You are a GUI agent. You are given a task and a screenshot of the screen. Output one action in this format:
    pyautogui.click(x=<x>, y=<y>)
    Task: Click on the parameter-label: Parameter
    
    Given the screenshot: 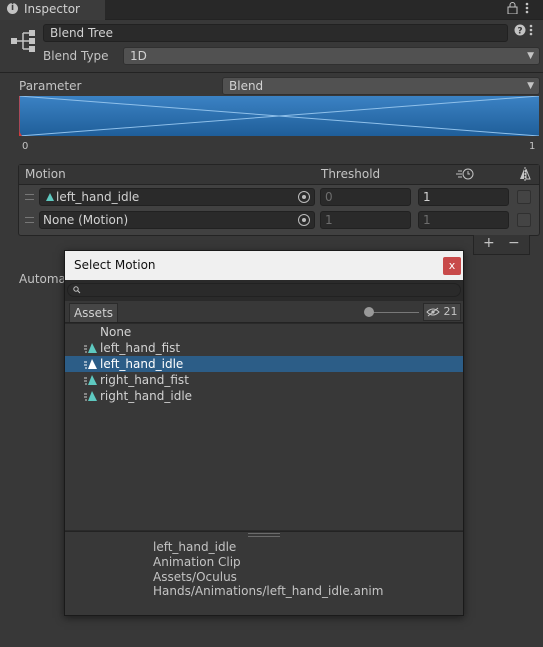 What is the action you would take?
    pyautogui.click(x=50, y=86)
    